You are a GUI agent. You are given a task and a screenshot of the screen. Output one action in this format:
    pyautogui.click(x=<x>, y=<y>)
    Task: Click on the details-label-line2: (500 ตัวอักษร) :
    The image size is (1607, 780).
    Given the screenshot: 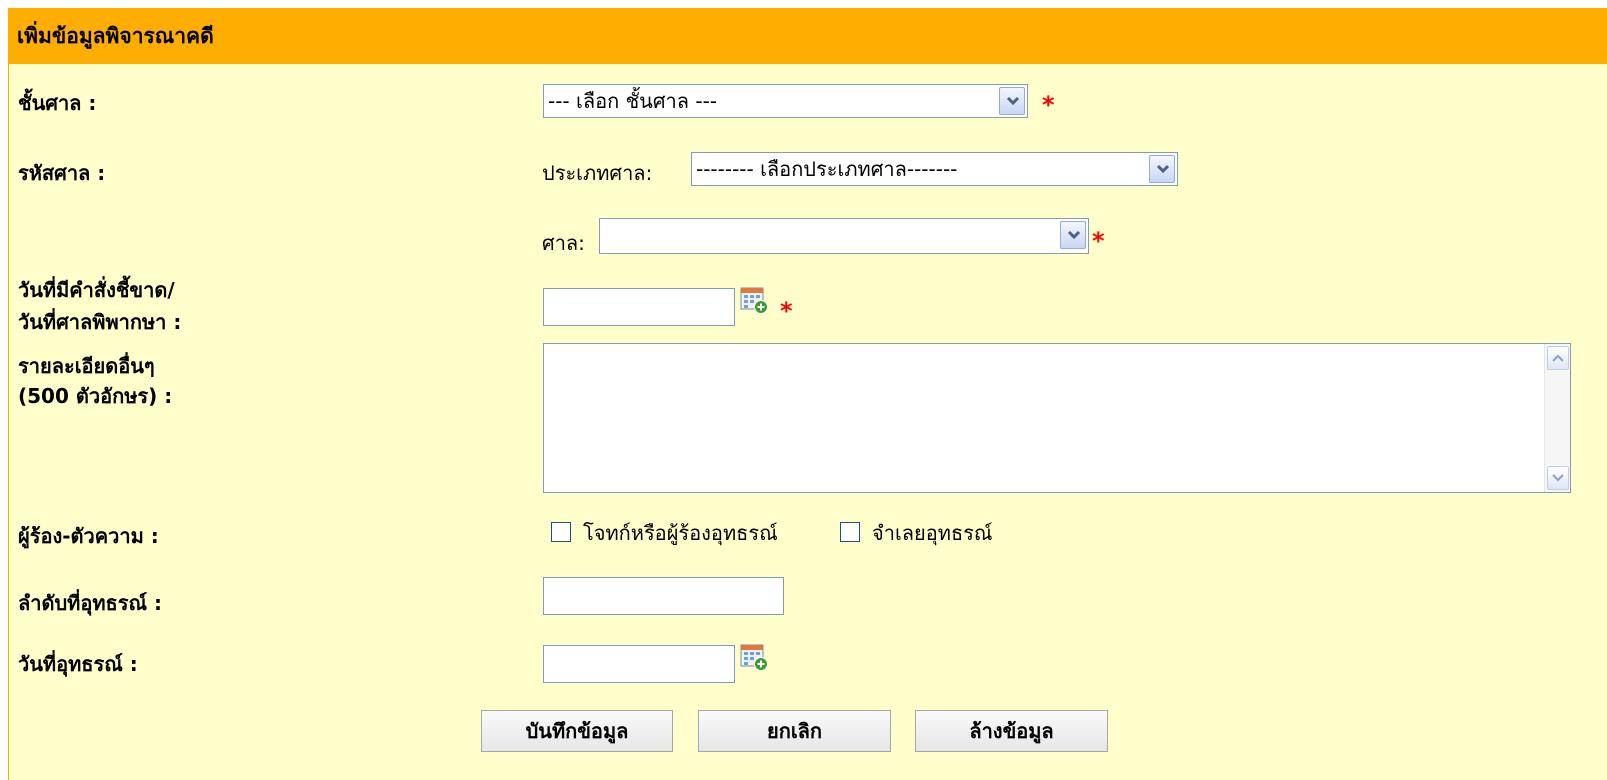 What is the action you would take?
    pyautogui.click(x=95, y=396)
    